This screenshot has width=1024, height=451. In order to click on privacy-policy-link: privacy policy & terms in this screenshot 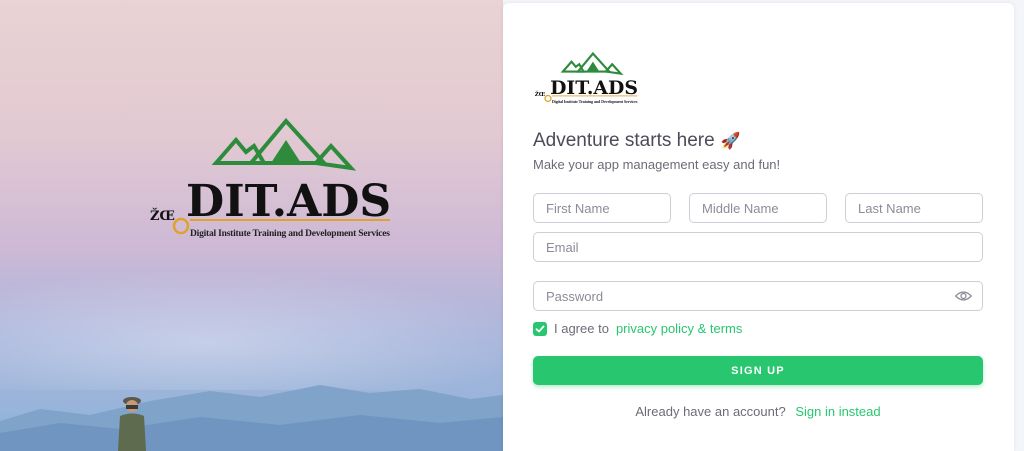, I will do `click(679, 328)`.